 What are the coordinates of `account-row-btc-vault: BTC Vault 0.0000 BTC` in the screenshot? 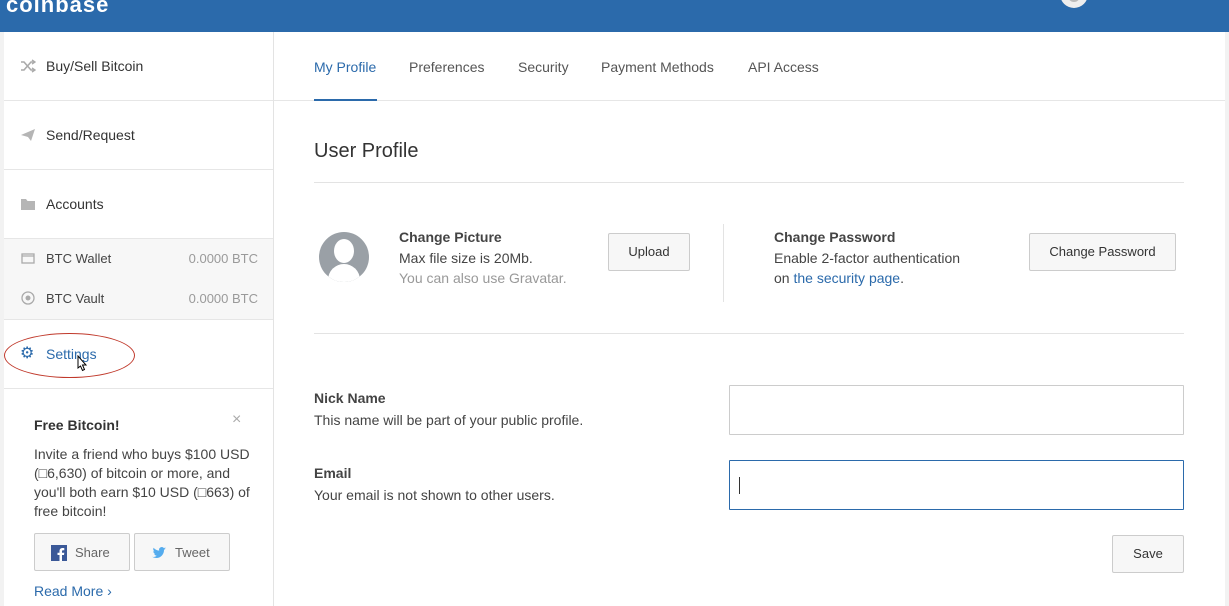 It's located at (138, 299).